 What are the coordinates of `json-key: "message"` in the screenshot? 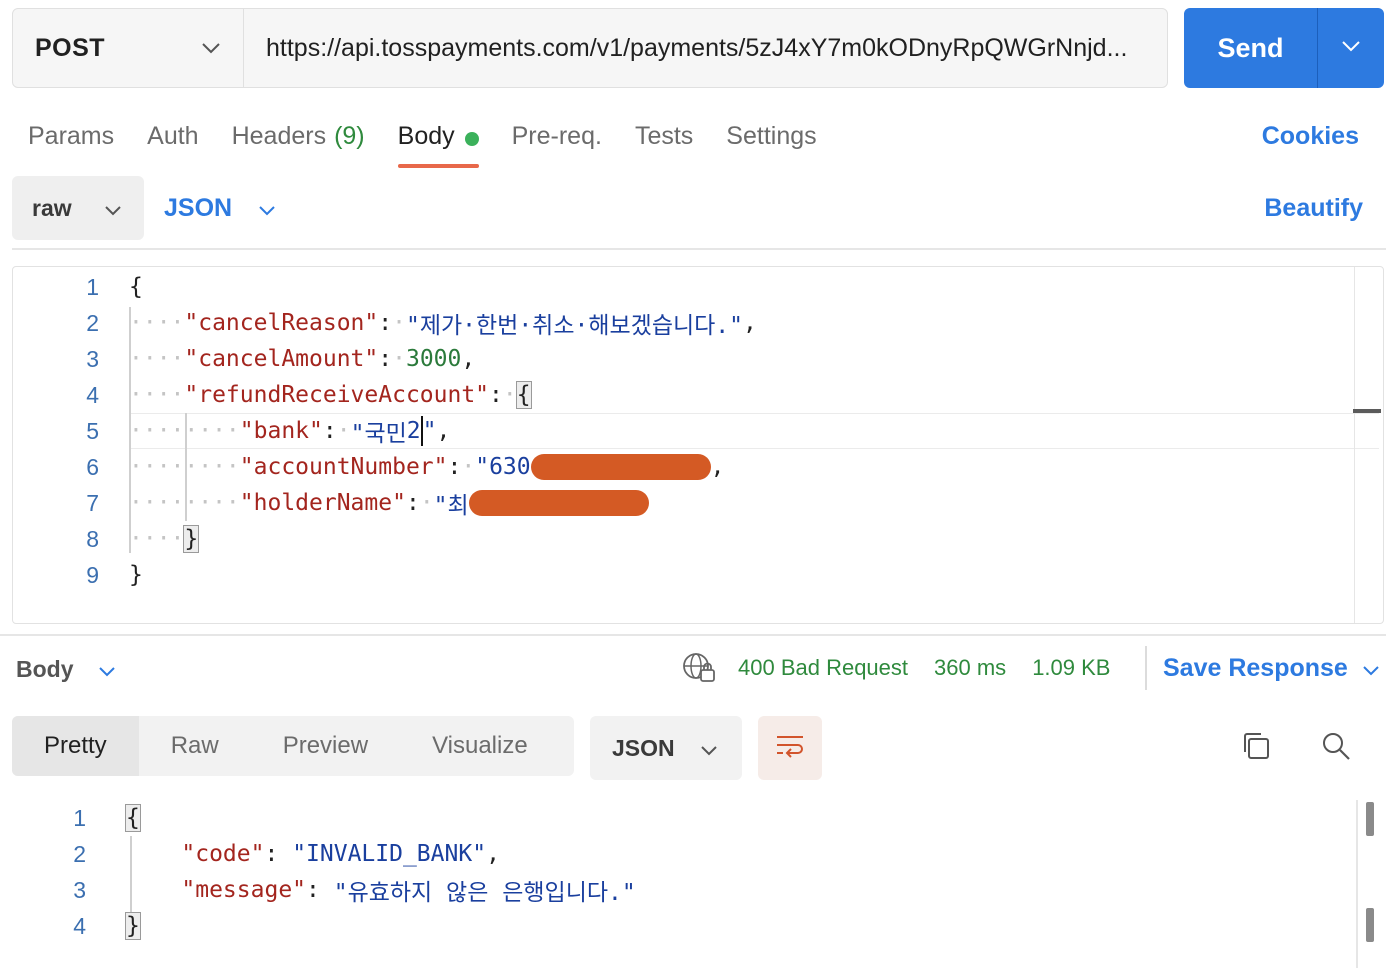 It's located at (244, 890).